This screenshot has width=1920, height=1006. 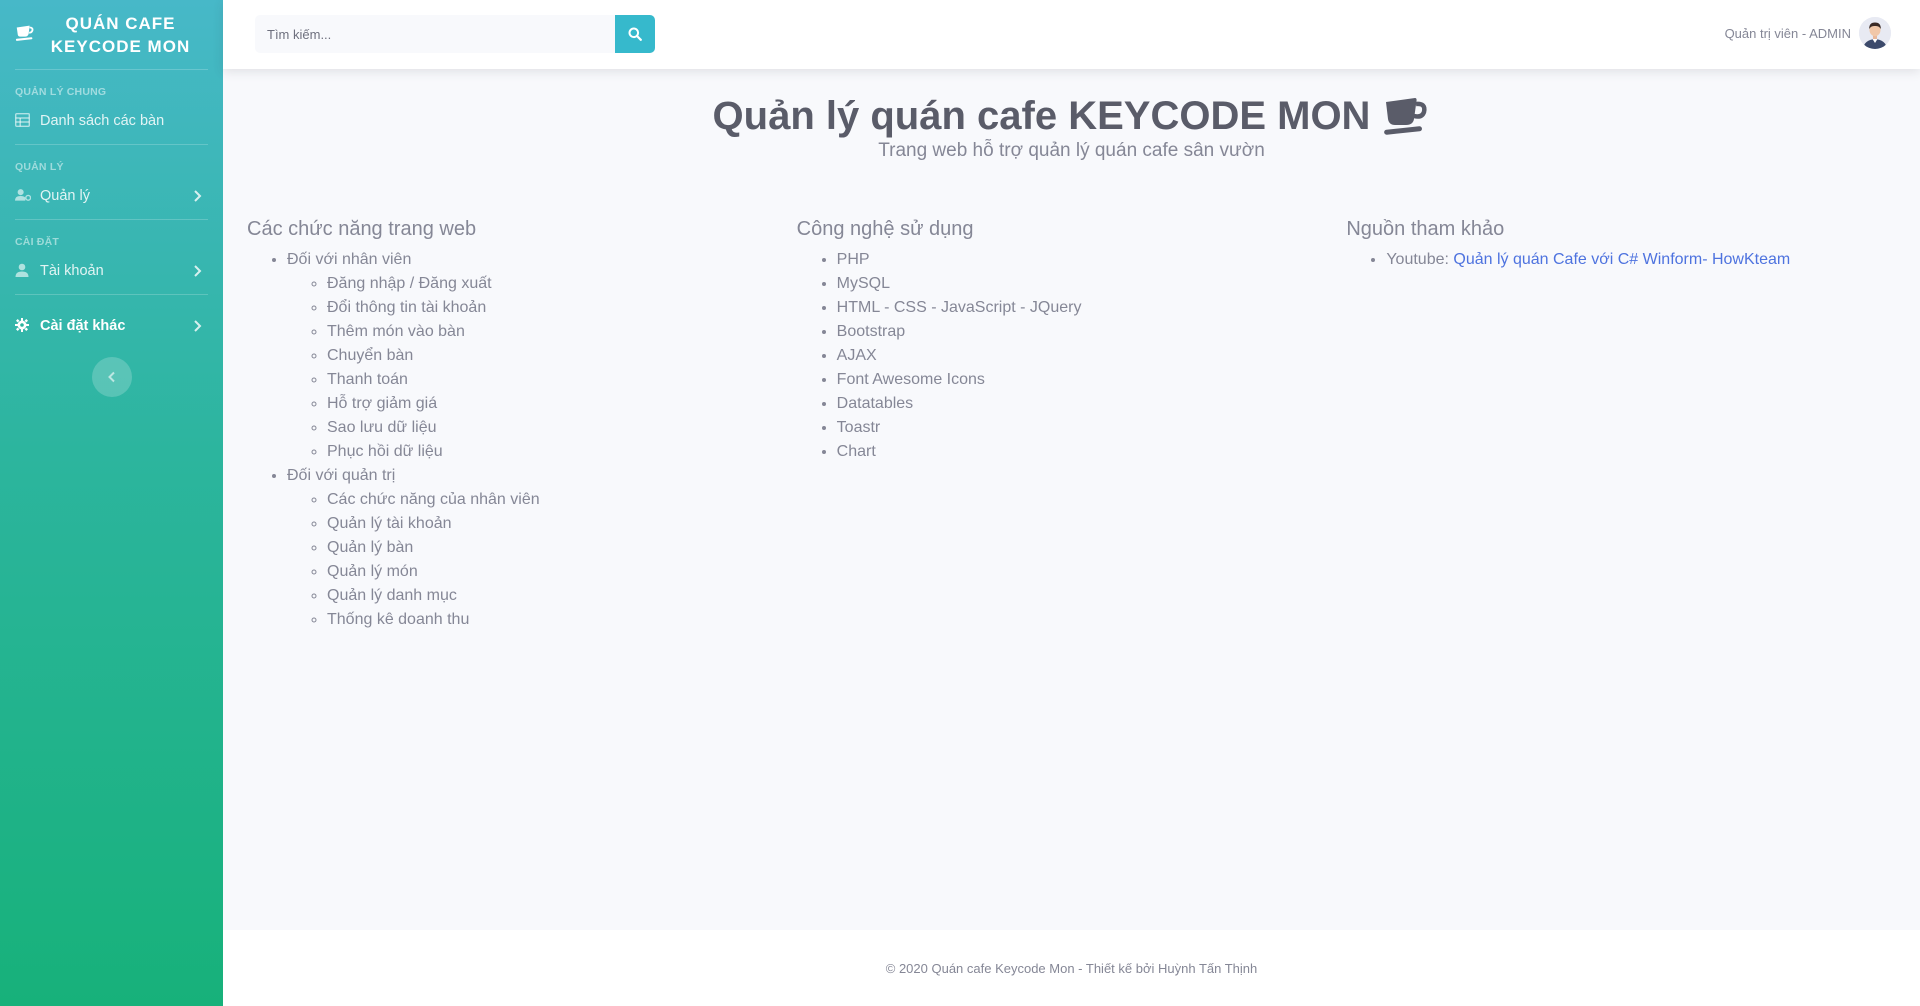 I want to click on list-item: Đăng nhập / Đăng xuất, so click(x=562, y=284).